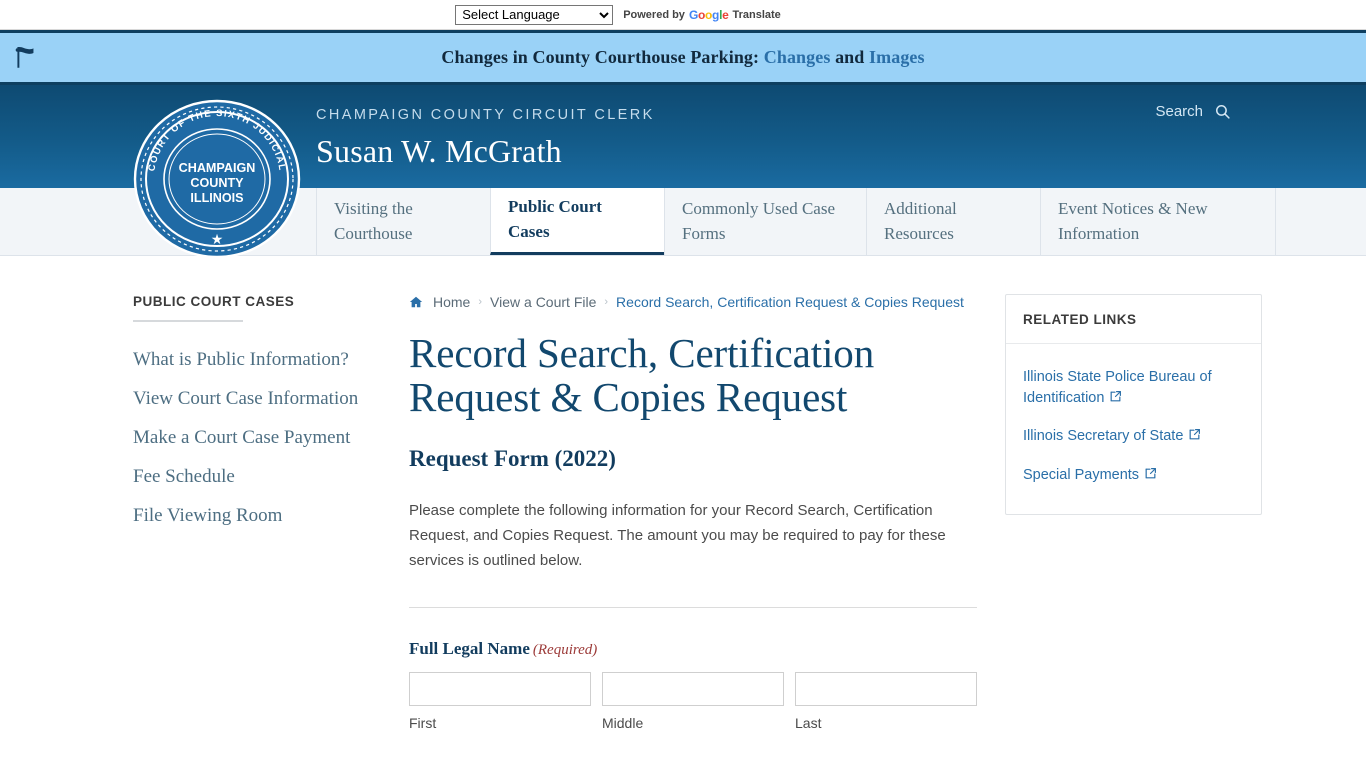  I want to click on google-logo: Google, so click(708, 14).